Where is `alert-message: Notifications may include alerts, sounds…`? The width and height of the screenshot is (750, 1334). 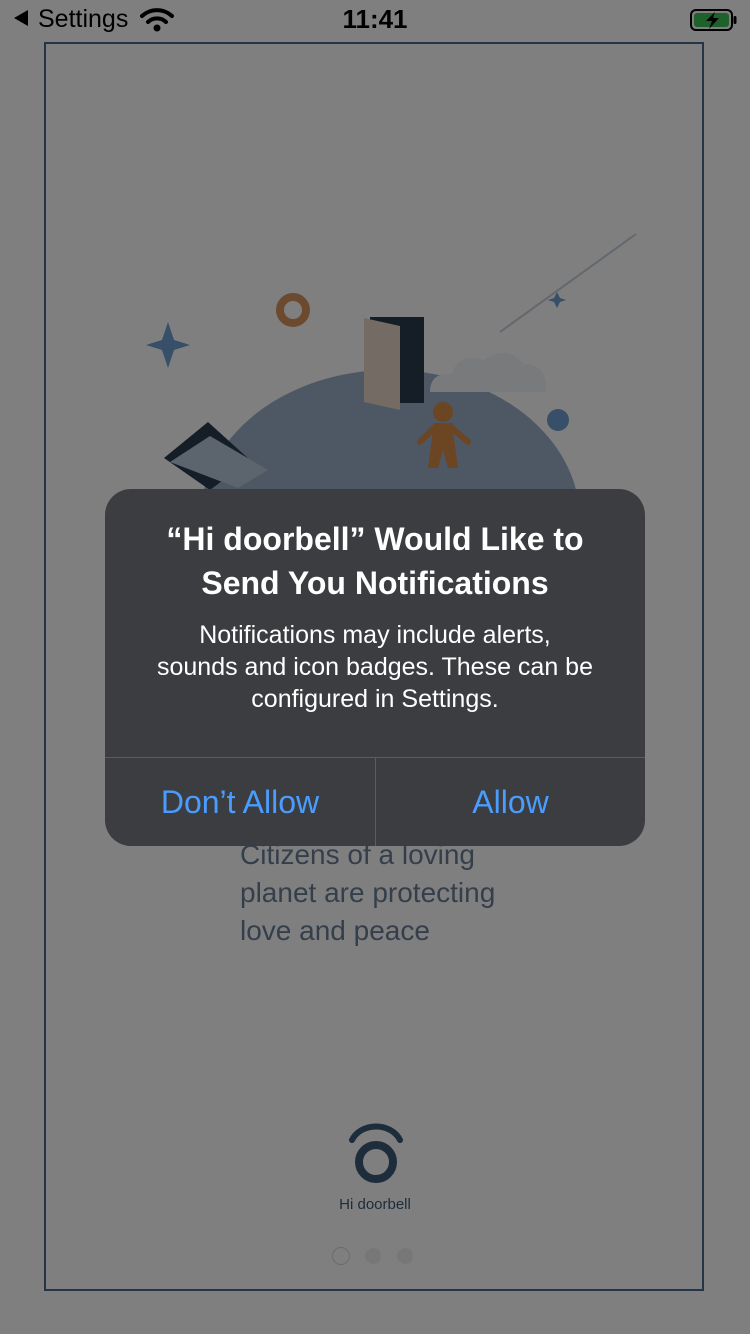
alert-message: Notifications may include alerts, sounds… is located at coordinates (375, 667).